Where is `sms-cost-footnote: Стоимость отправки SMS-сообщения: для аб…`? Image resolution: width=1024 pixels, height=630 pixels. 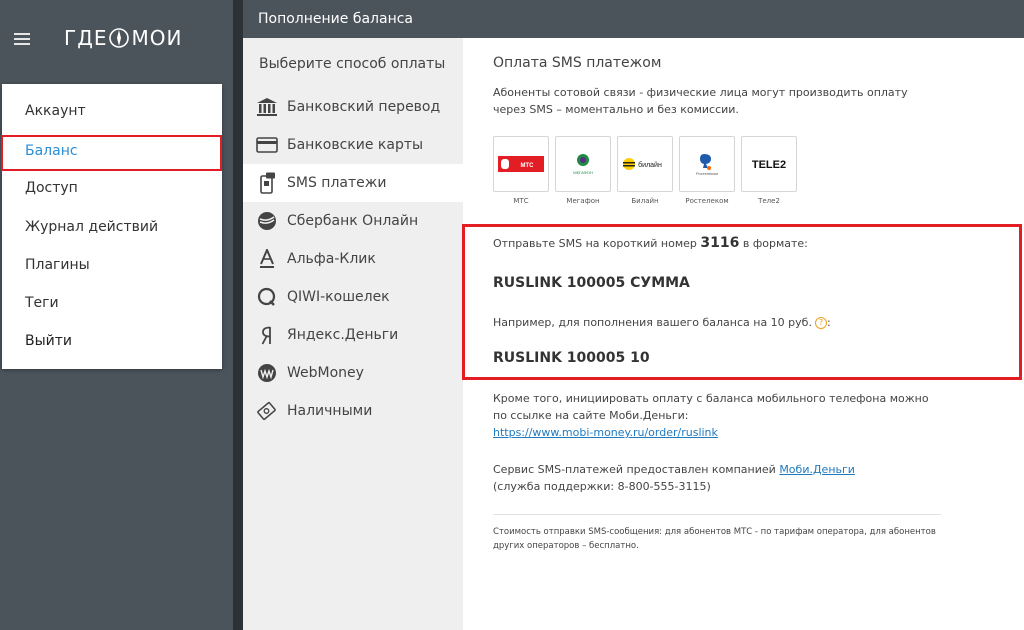
sms-cost-footnote: Стоимость отправки SMS-сообщения: для аб… is located at coordinates (714, 539).